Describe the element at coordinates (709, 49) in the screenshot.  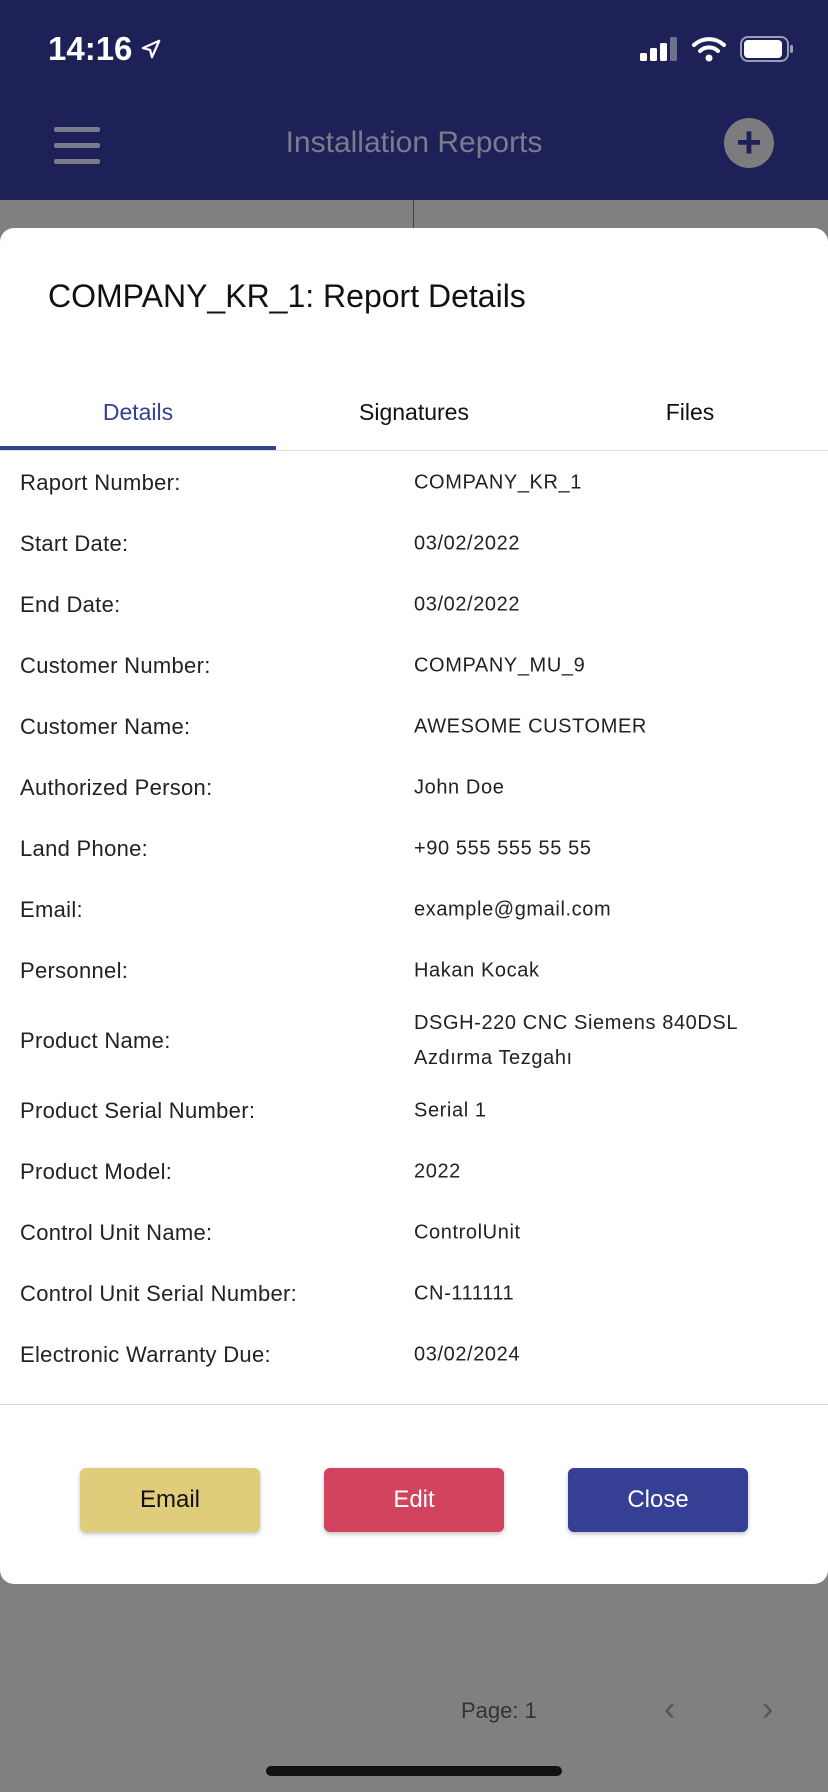
I see `wifi-icon` at that location.